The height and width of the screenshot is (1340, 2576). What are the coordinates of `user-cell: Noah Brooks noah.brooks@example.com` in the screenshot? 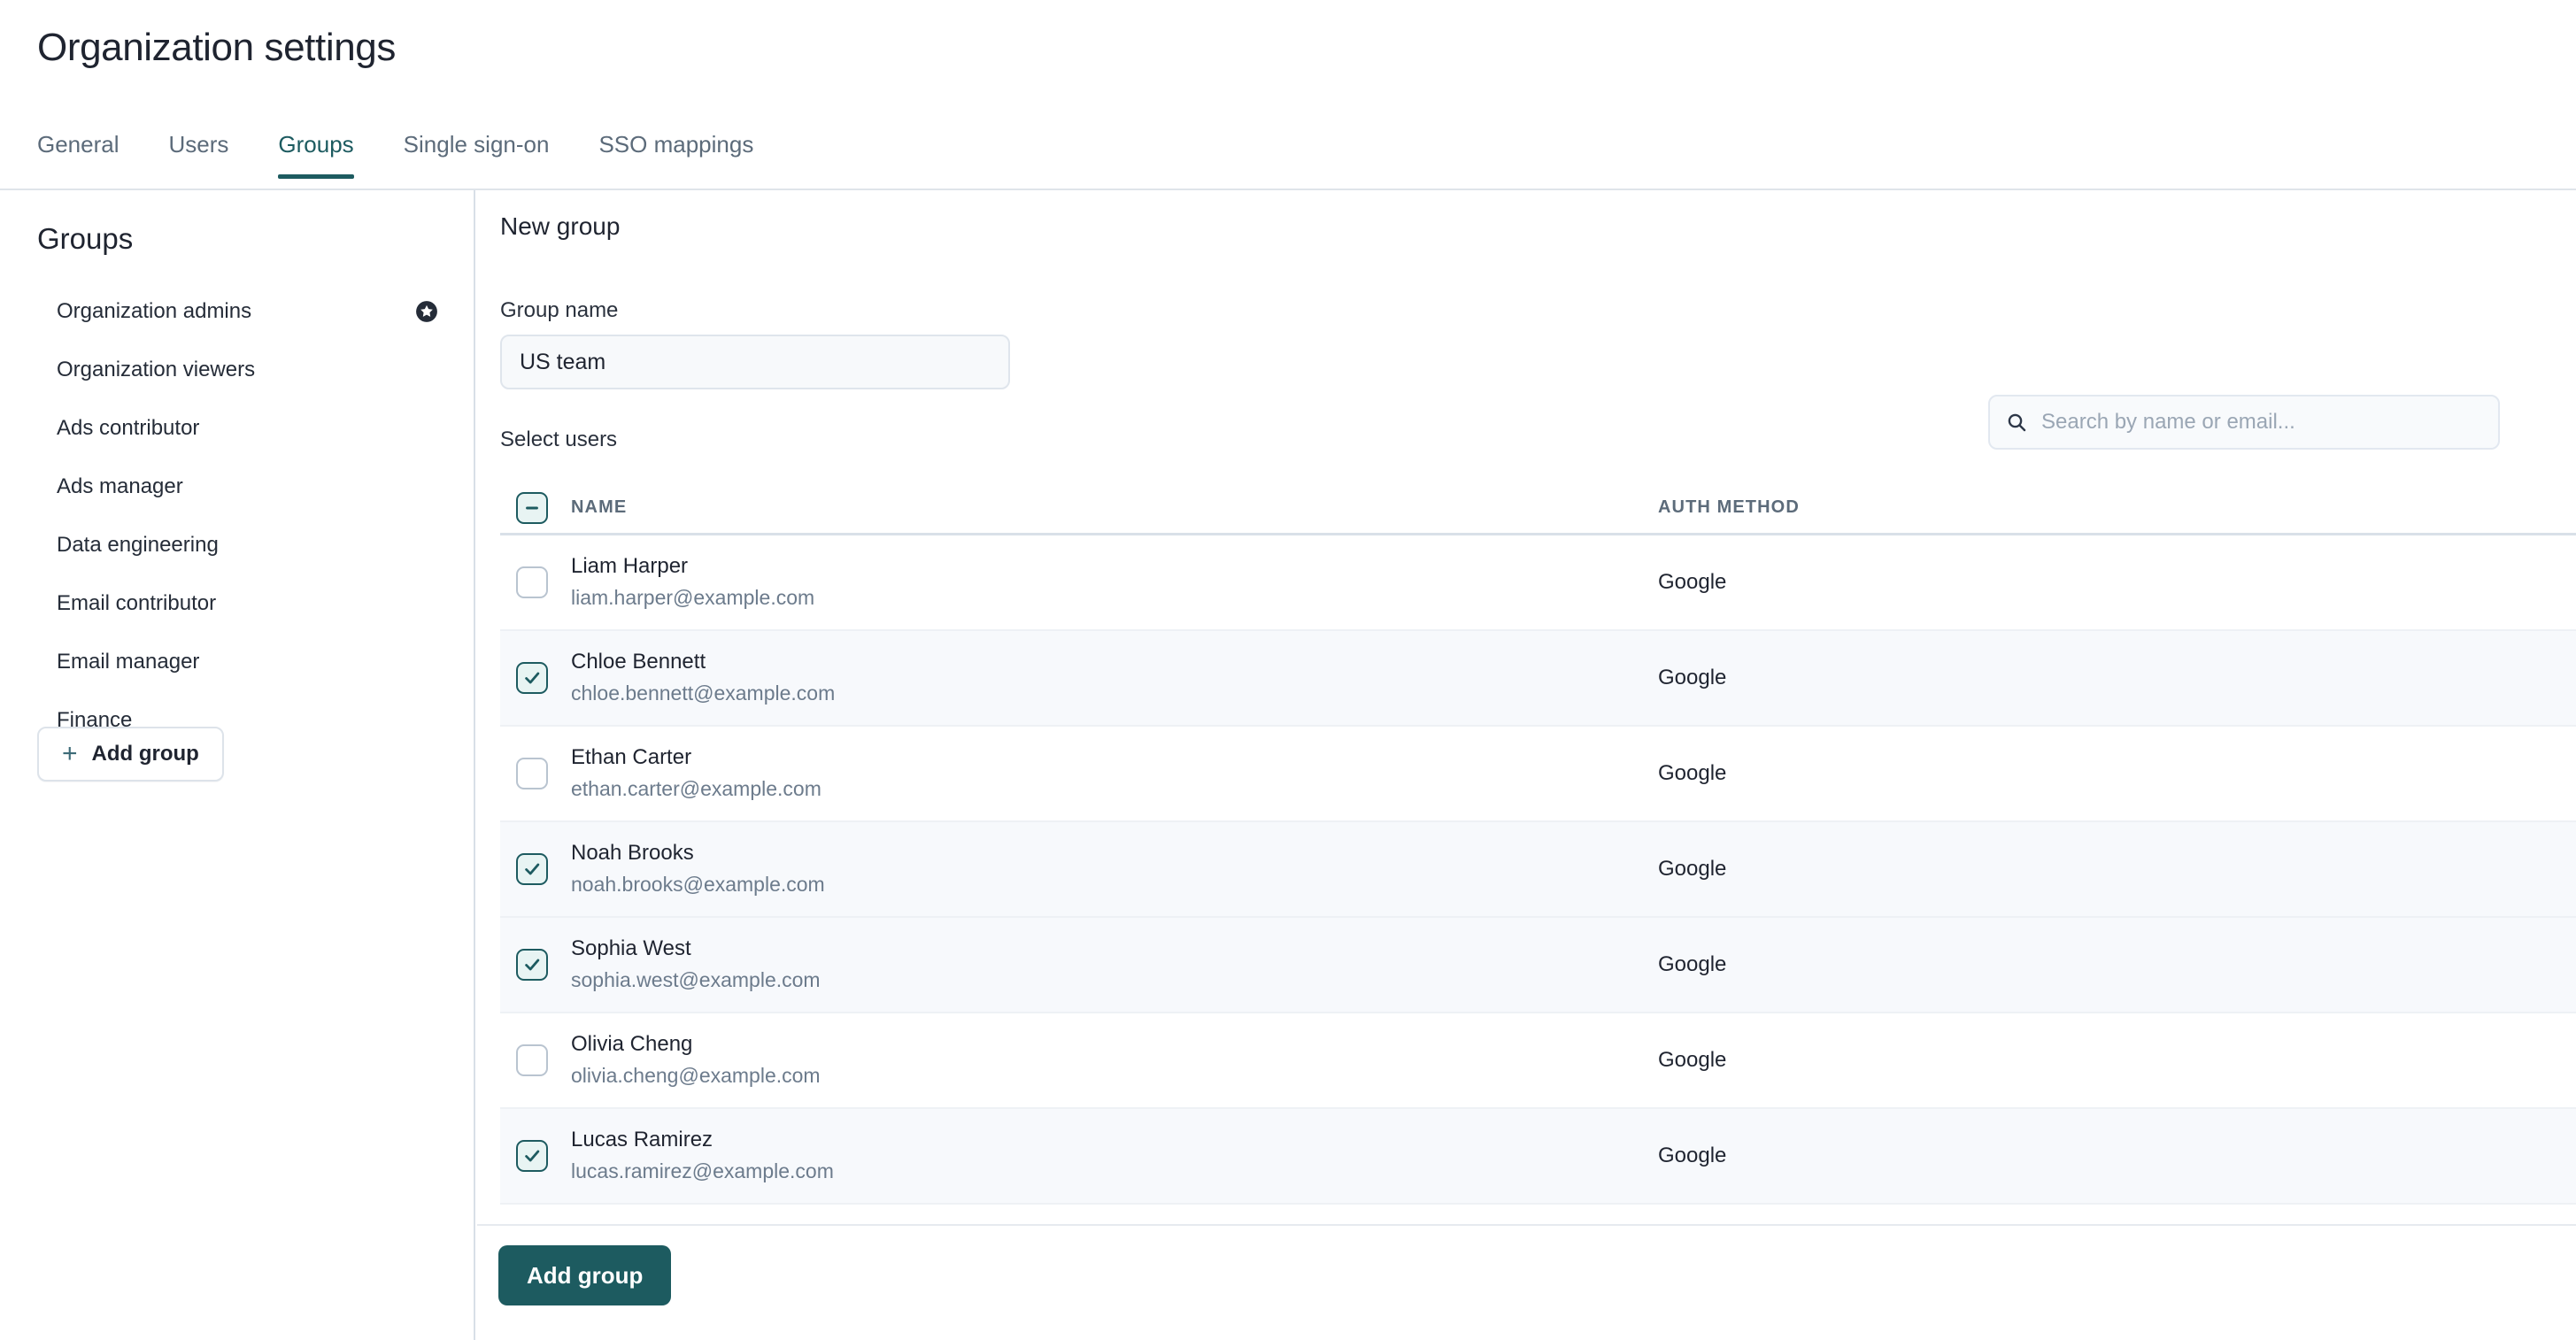 It's located at (1114, 869).